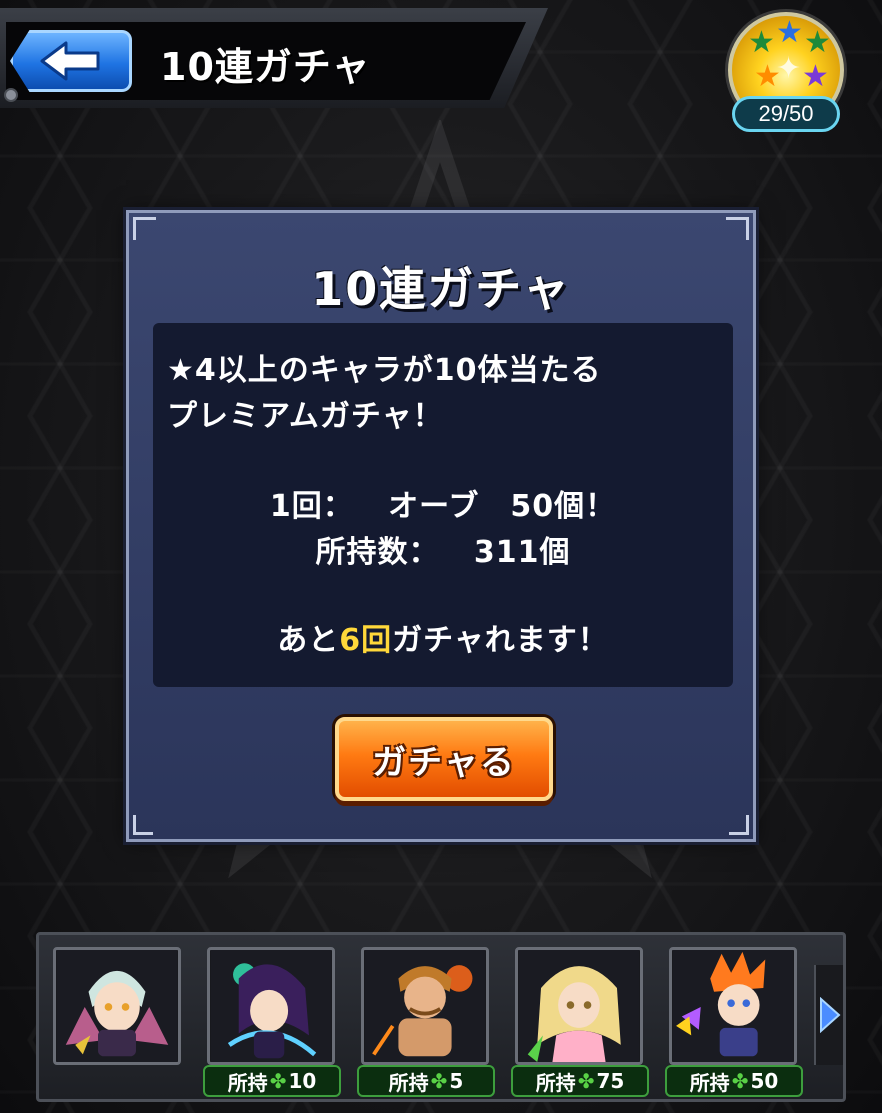  What do you see at coordinates (610, 1081) in the screenshot?
I see `owned-count-value: 75` at bounding box center [610, 1081].